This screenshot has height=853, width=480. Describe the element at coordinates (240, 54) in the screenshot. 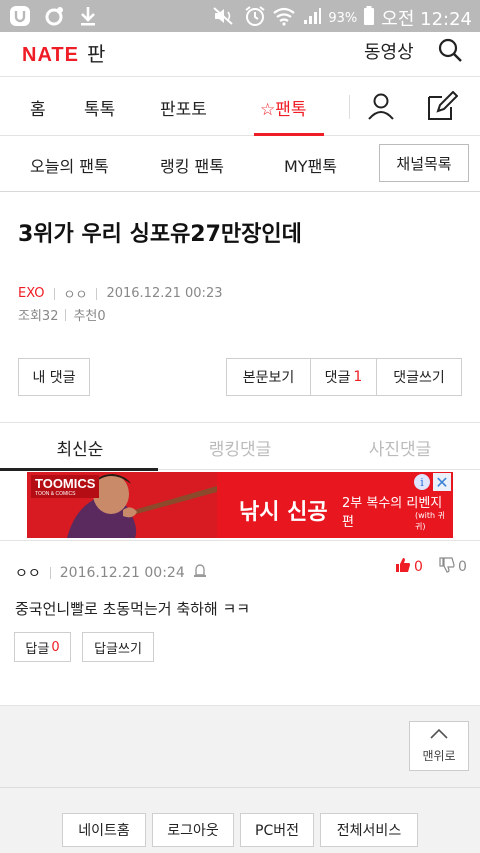

I see `app-header: NATE 판 동영상` at that location.